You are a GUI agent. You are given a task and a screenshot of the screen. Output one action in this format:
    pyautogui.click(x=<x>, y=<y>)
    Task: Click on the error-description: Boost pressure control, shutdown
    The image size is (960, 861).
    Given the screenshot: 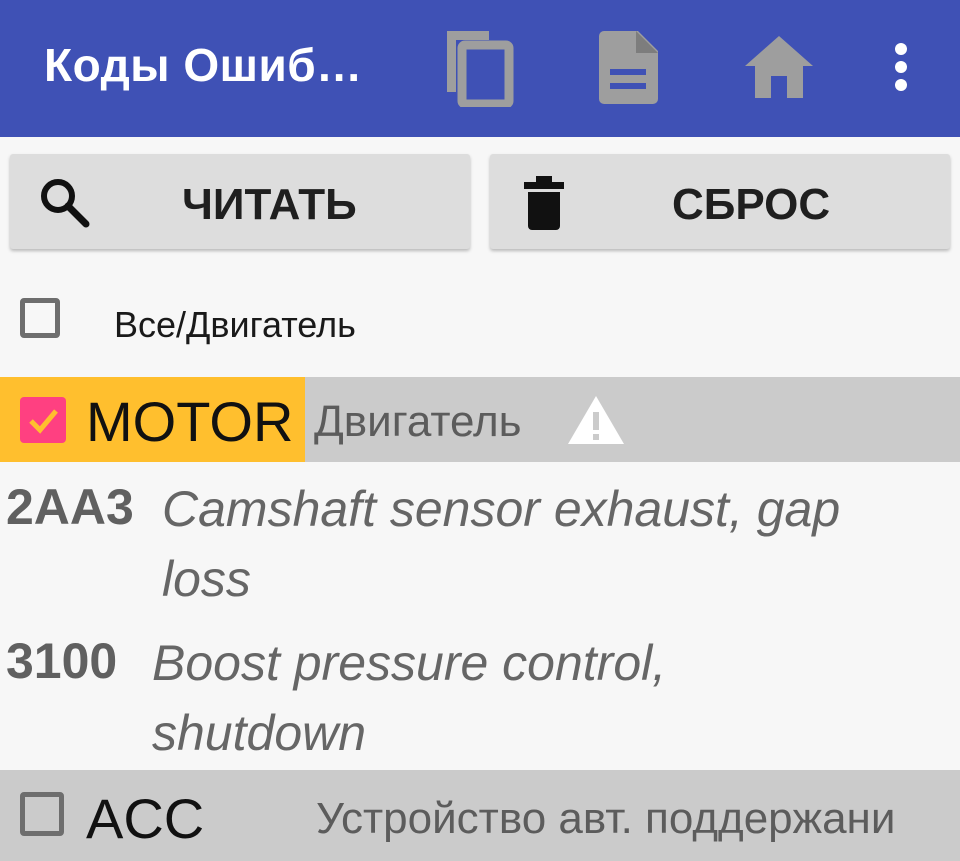 What is the action you would take?
    pyautogui.click(x=409, y=698)
    